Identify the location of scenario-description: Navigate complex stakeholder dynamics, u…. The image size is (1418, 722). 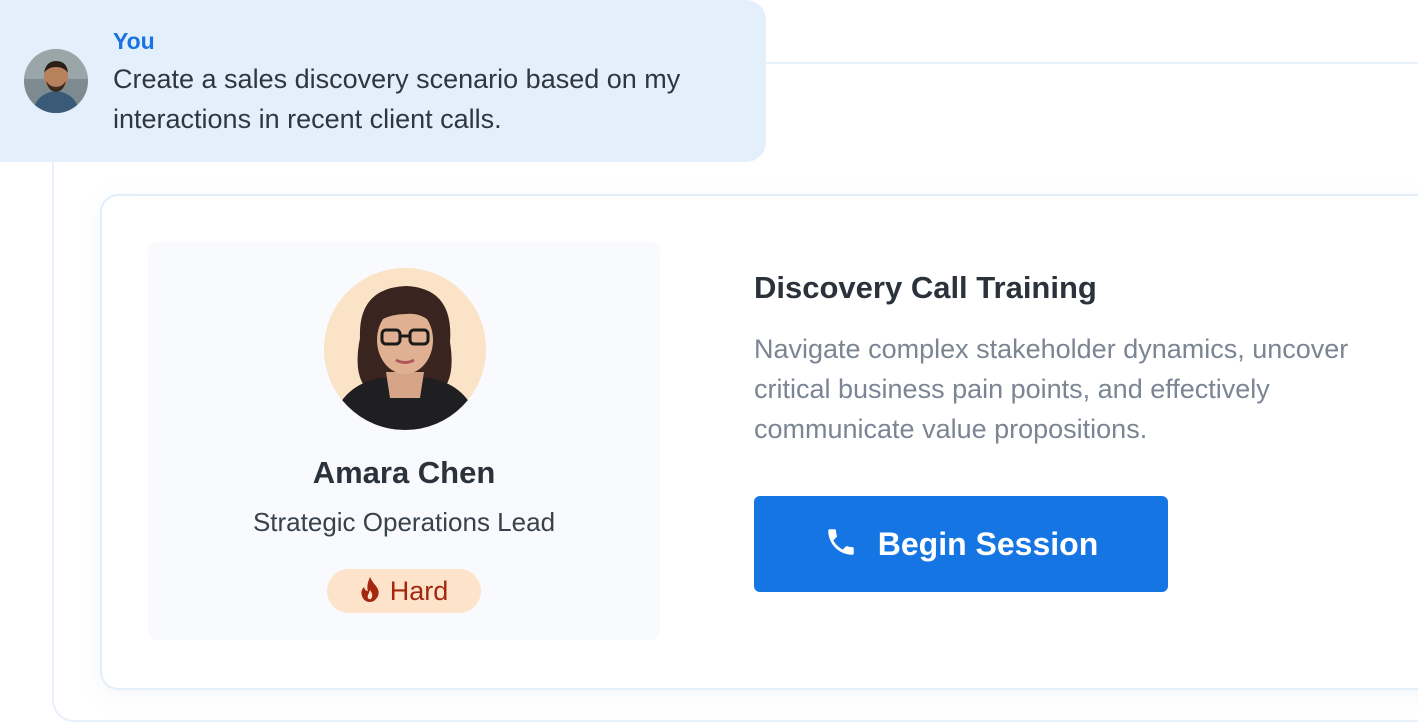
(1051, 389).